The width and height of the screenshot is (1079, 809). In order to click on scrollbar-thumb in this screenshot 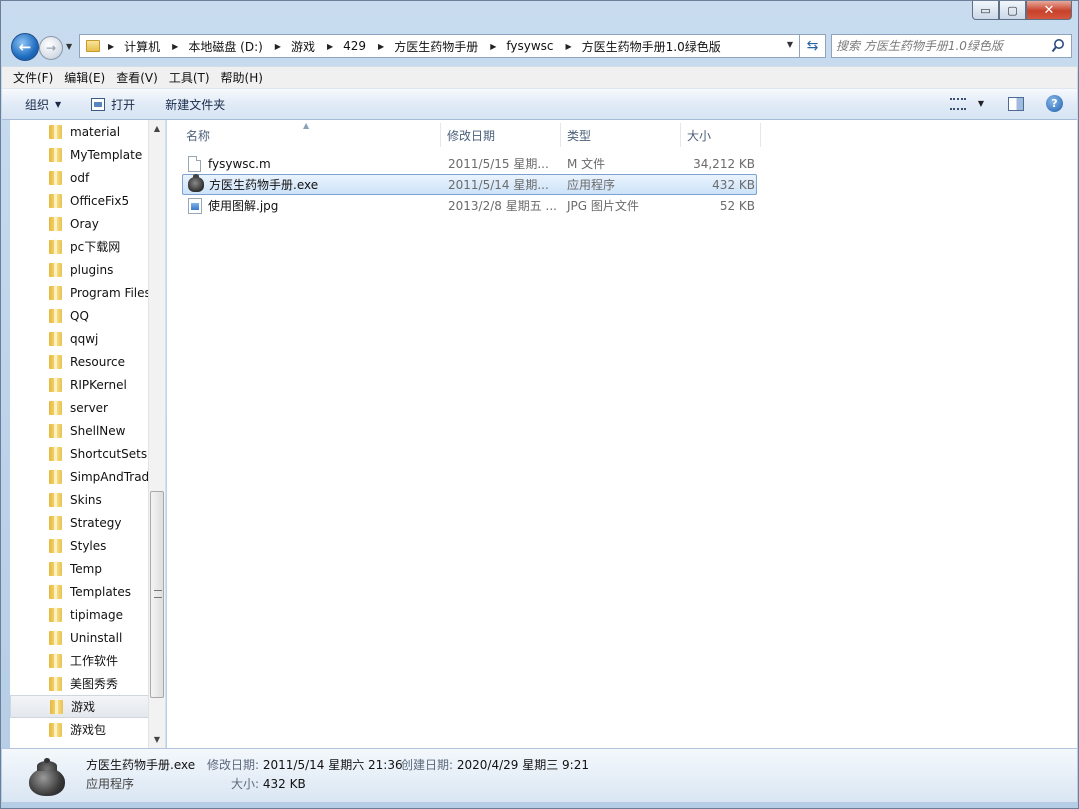, I will do `click(157, 594)`.